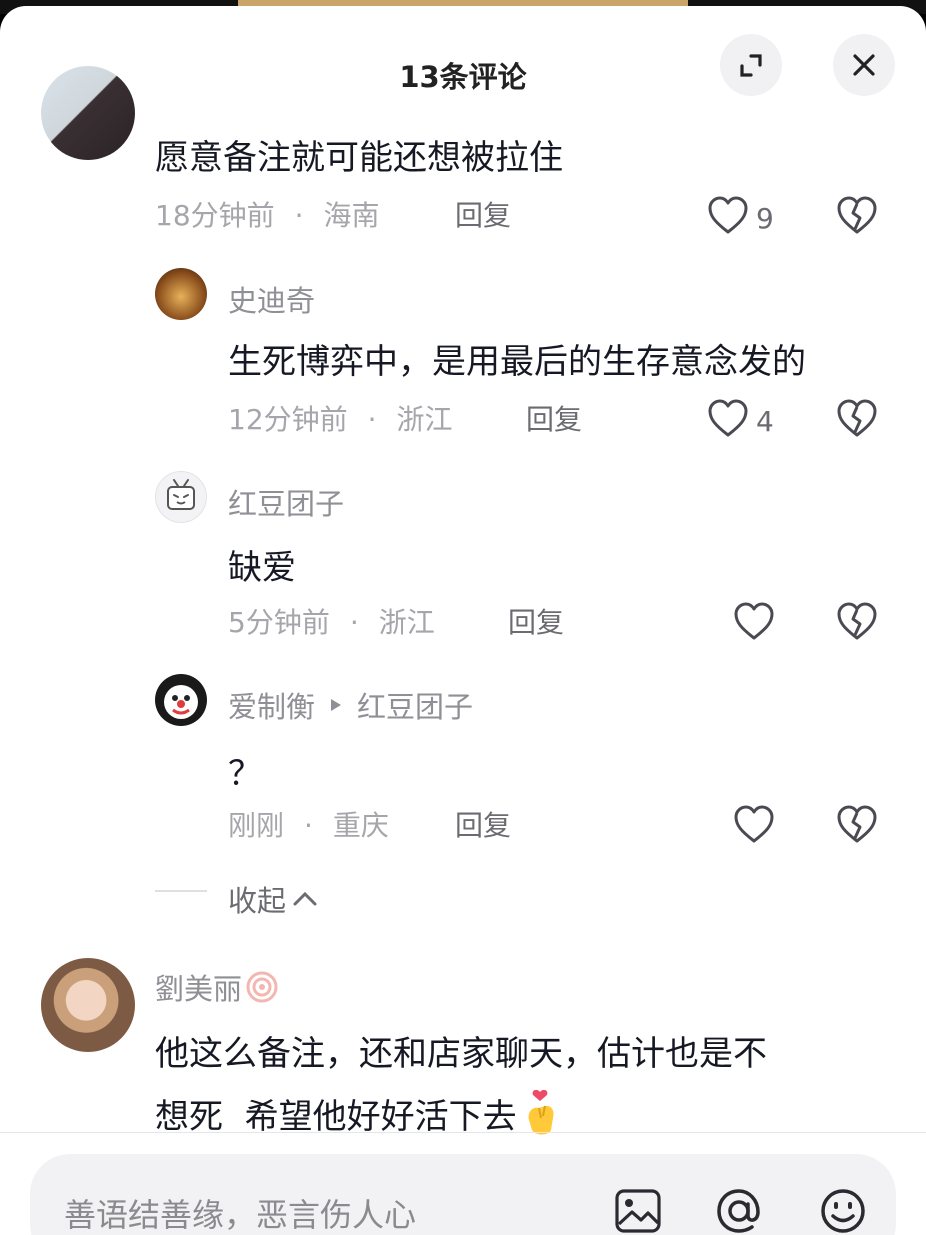 The image size is (926, 1235). I want to click on close-button, so click(864, 65).